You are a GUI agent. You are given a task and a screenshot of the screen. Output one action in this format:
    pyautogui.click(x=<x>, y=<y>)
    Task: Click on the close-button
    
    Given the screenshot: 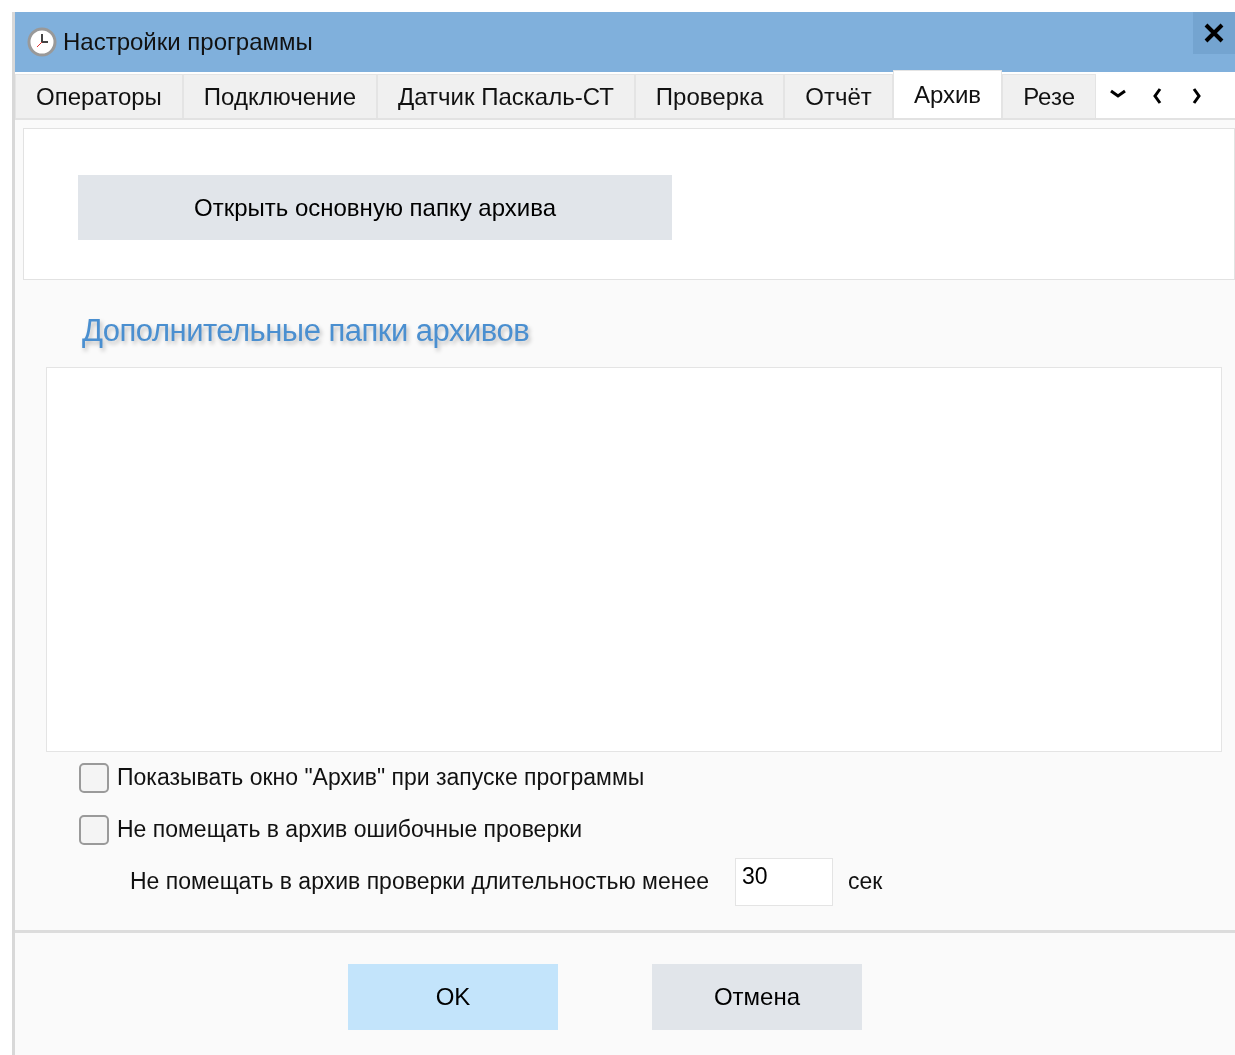 What is the action you would take?
    pyautogui.click(x=1214, y=33)
    